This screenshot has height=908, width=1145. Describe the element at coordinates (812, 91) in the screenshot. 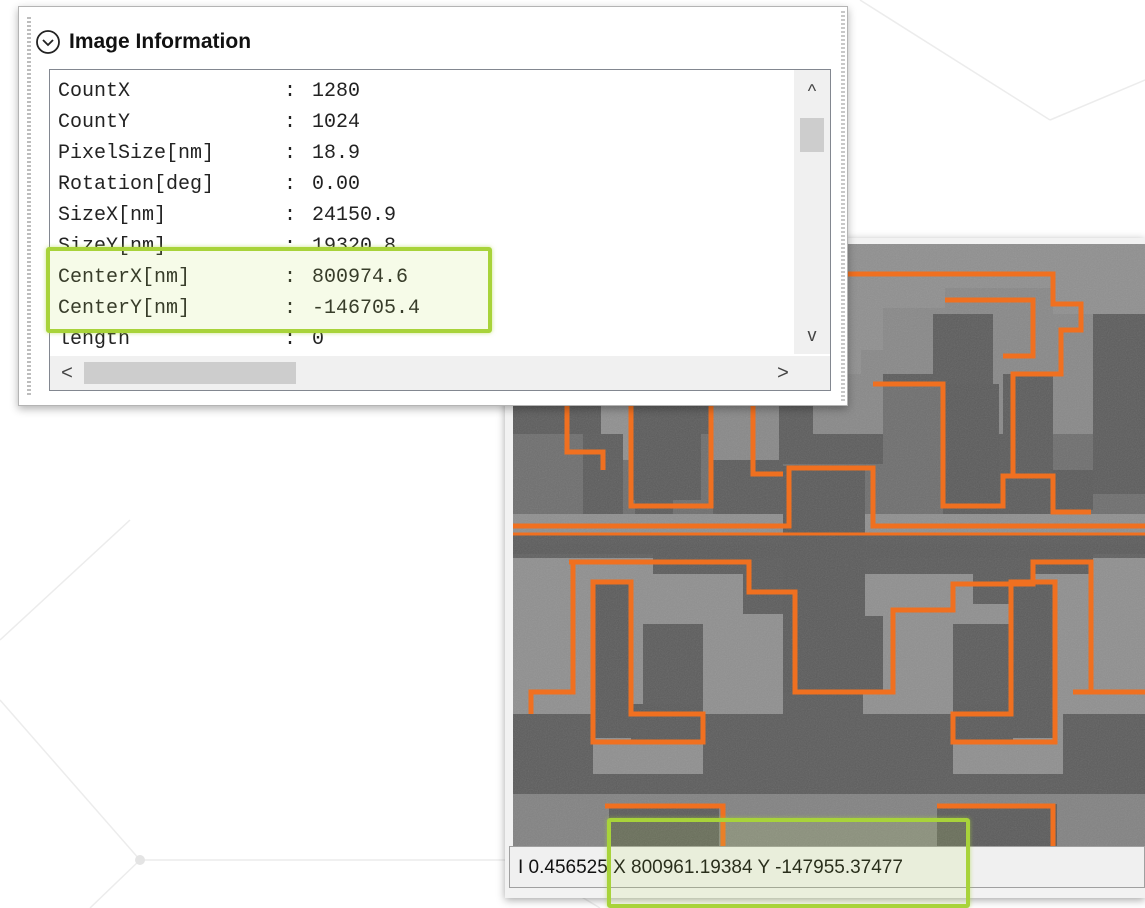

I see `scroll-up-icon: ^` at that location.